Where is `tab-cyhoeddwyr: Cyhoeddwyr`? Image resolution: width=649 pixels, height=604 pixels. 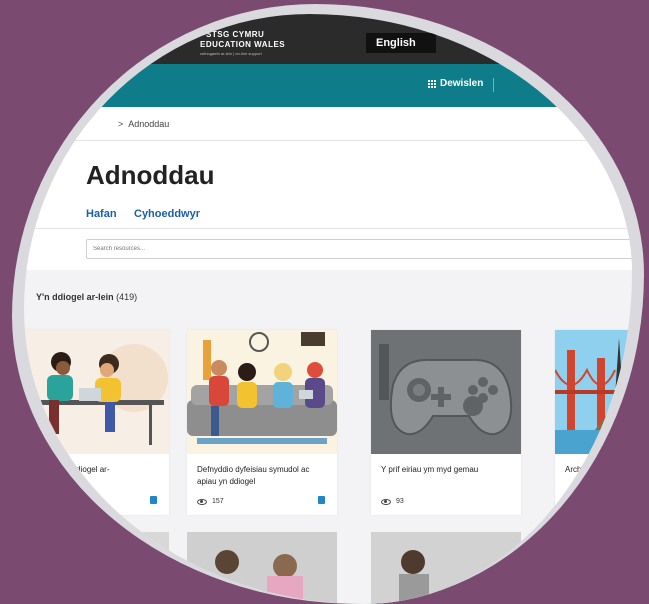
tab-cyhoeddwyr: Cyhoeddwyr is located at coordinates (167, 214).